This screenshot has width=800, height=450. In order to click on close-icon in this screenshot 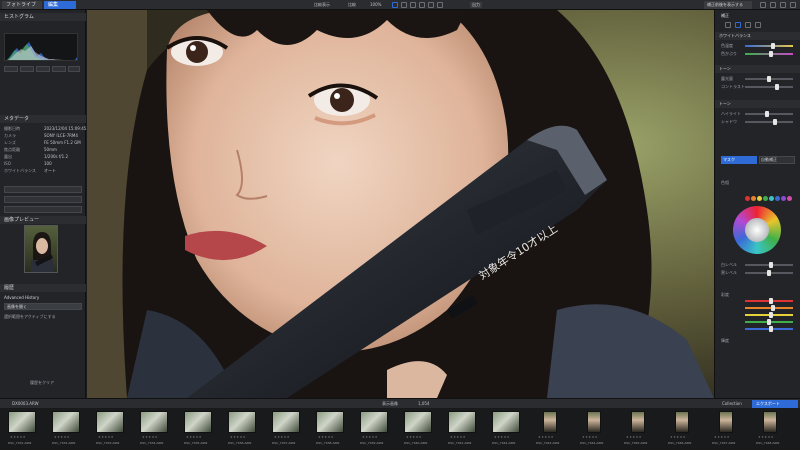, I will do `click(793, 5)`.